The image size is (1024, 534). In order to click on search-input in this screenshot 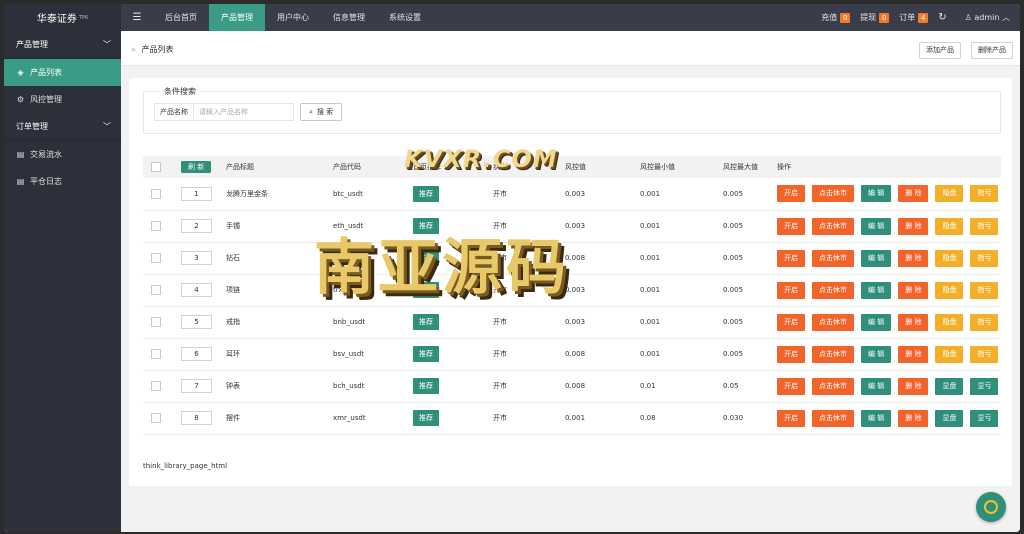, I will do `click(243, 112)`.